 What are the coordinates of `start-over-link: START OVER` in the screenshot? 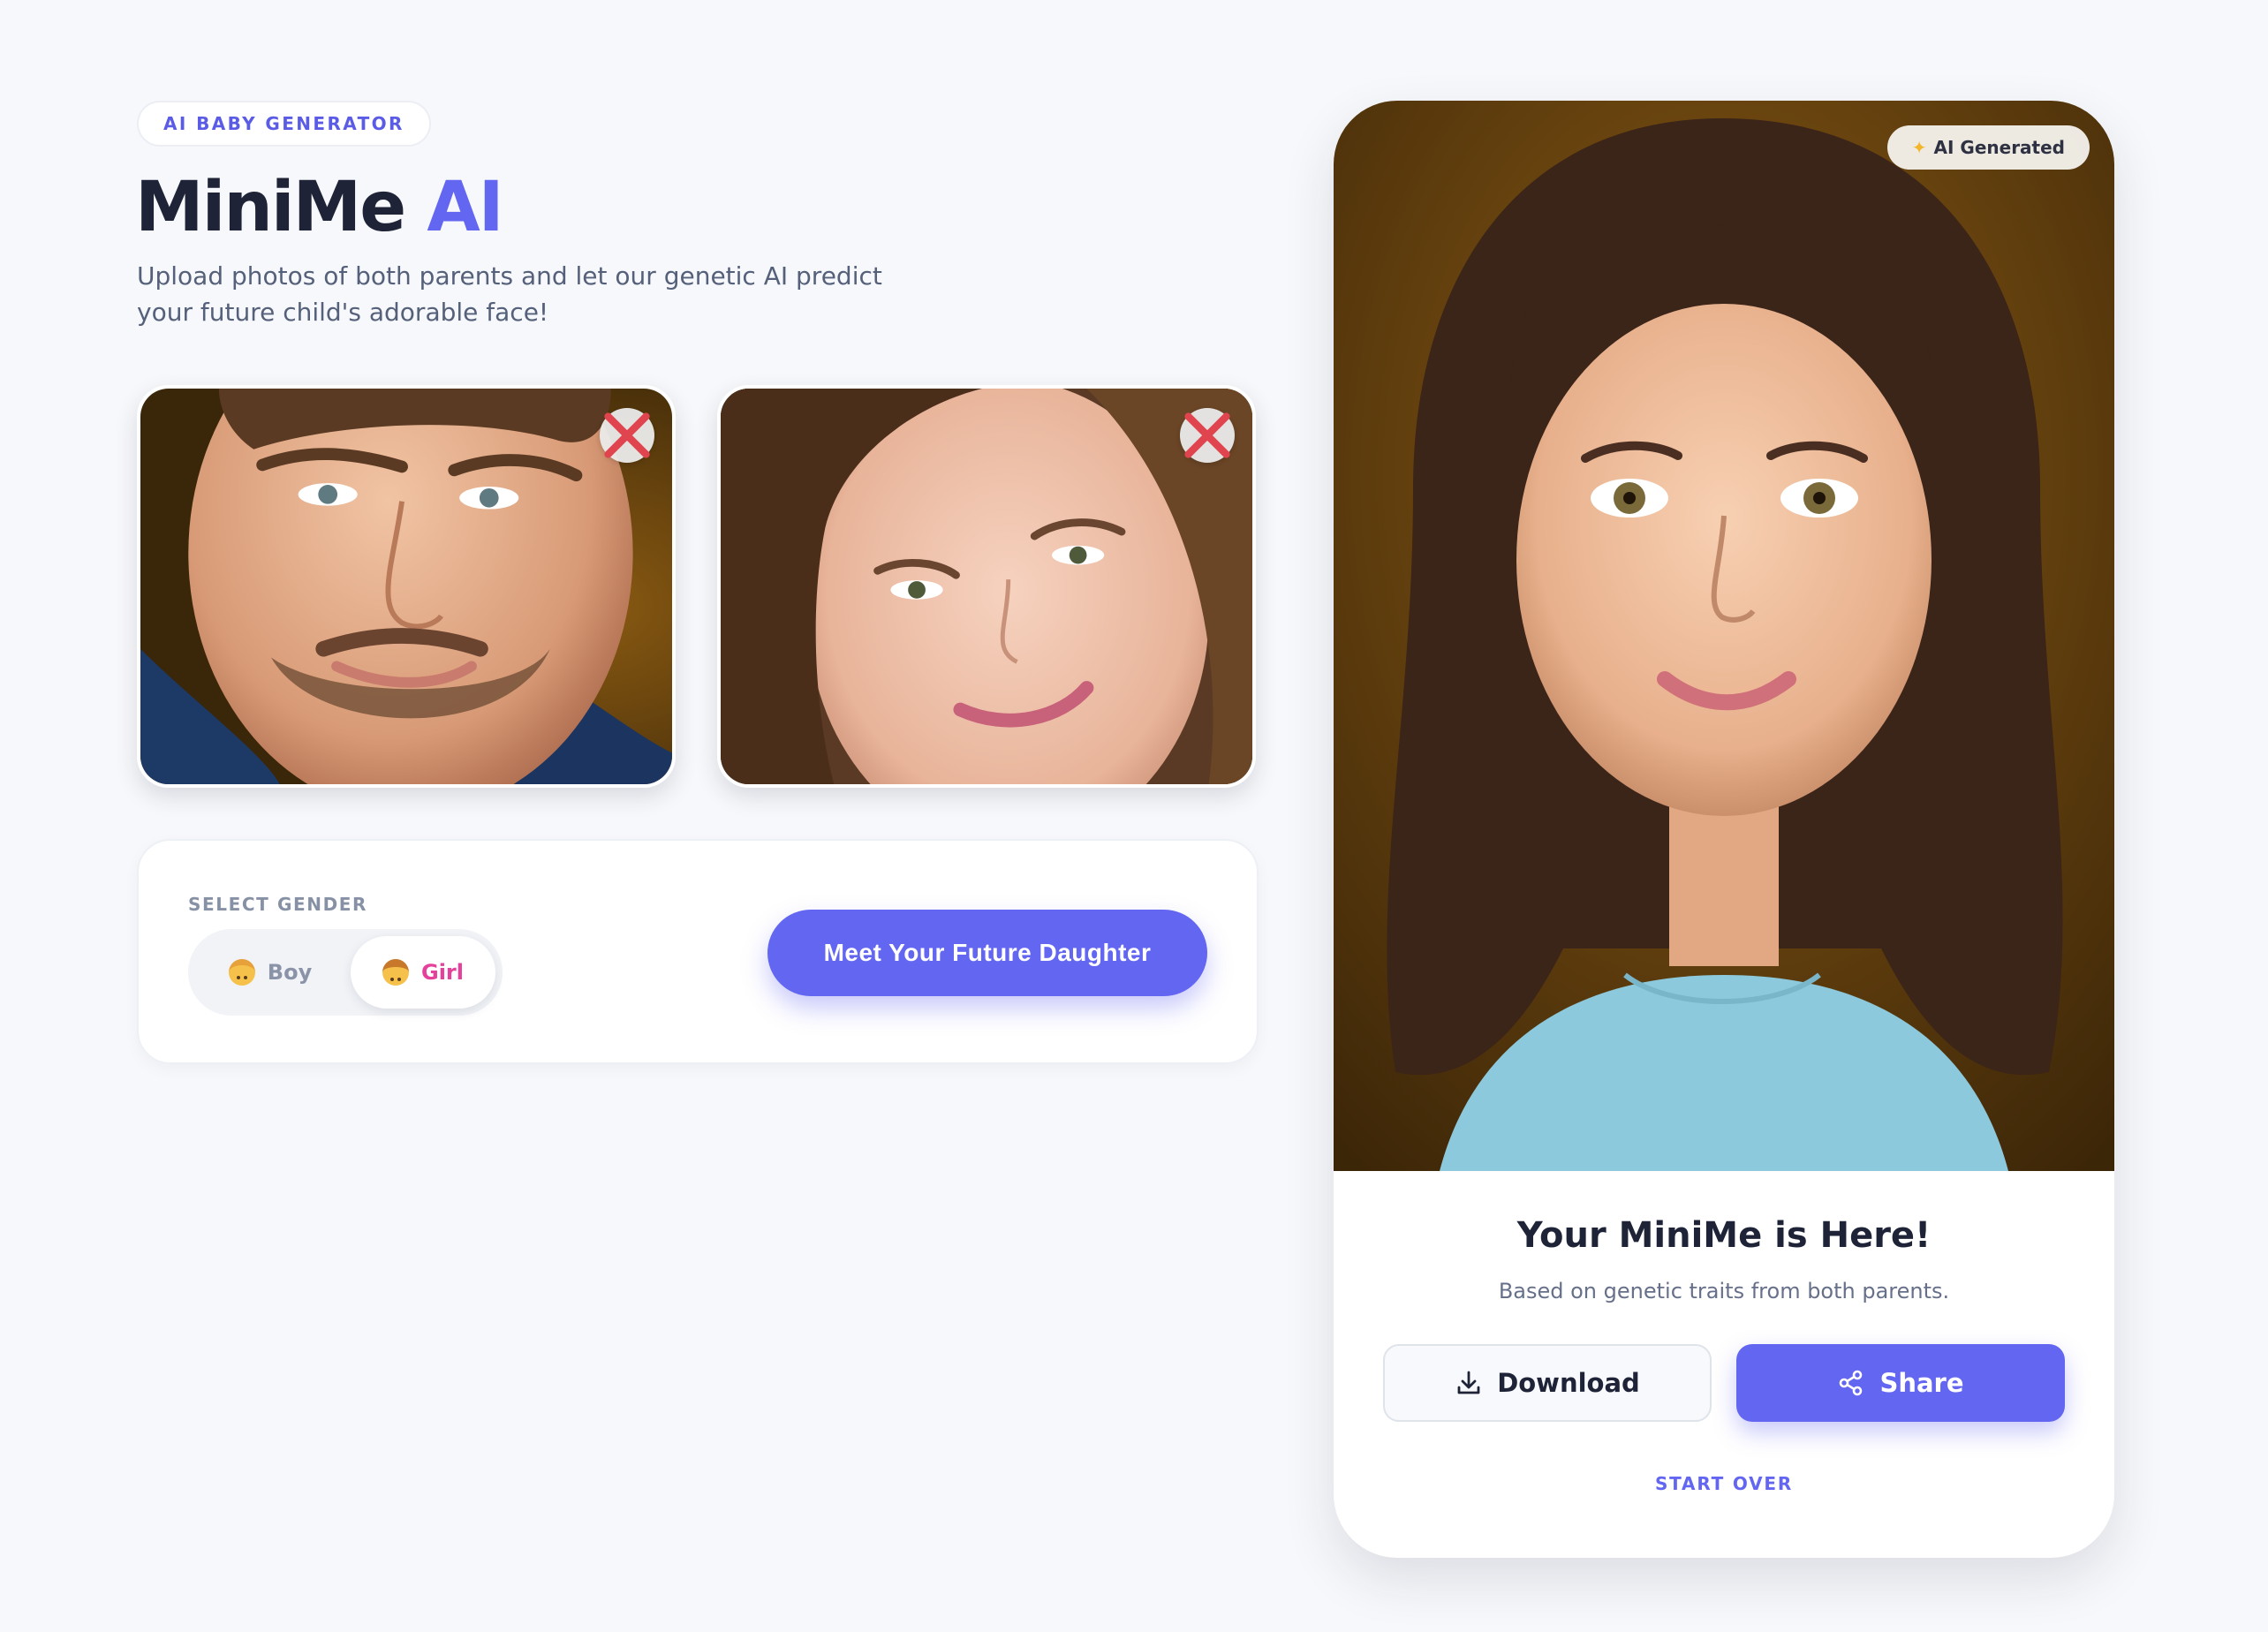 It's located at (1724, 1483).